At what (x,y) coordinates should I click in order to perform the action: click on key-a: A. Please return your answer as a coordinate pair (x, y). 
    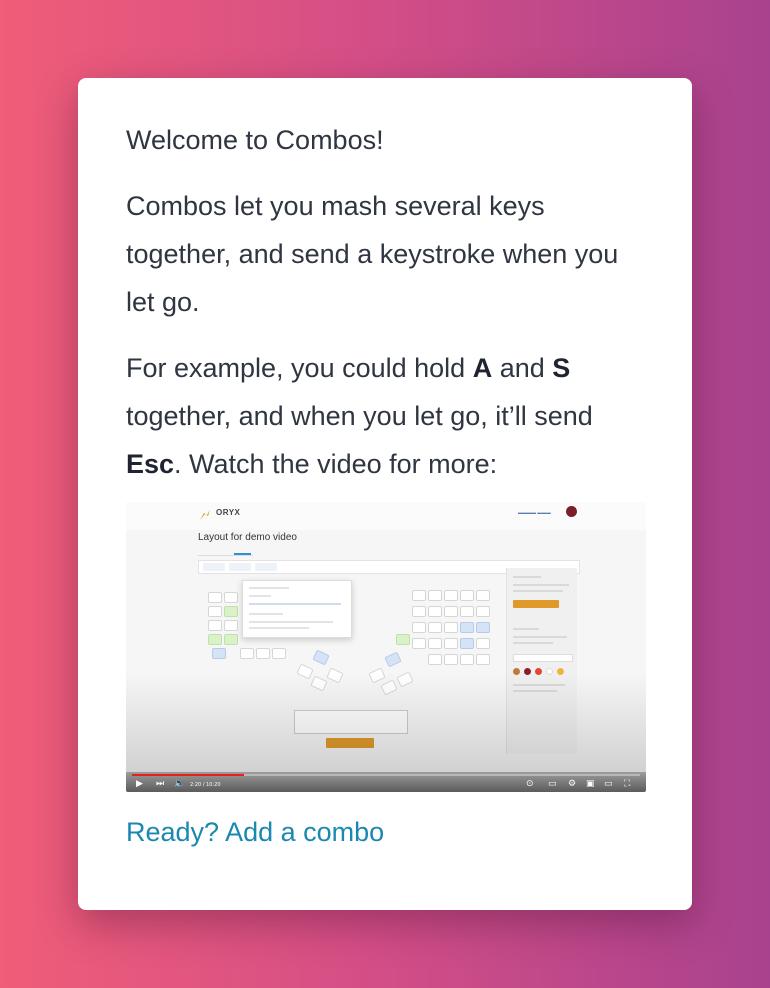
    Looking at the image, I should click on (482, 368).